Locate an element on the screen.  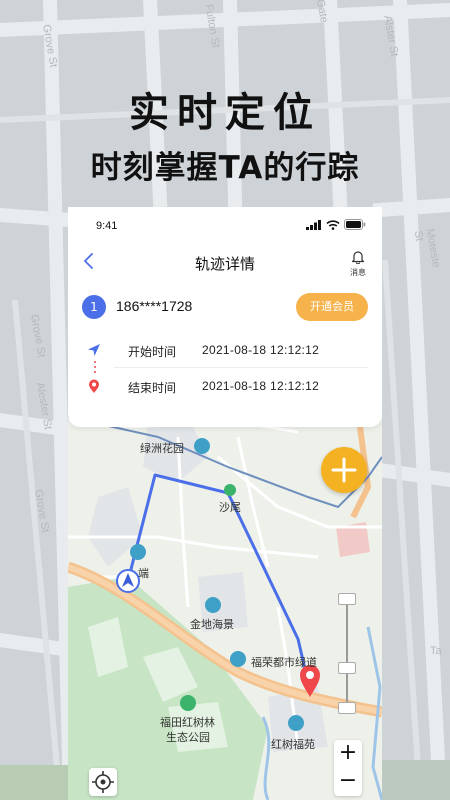
signal-icon is located at coordinates (313, 224).